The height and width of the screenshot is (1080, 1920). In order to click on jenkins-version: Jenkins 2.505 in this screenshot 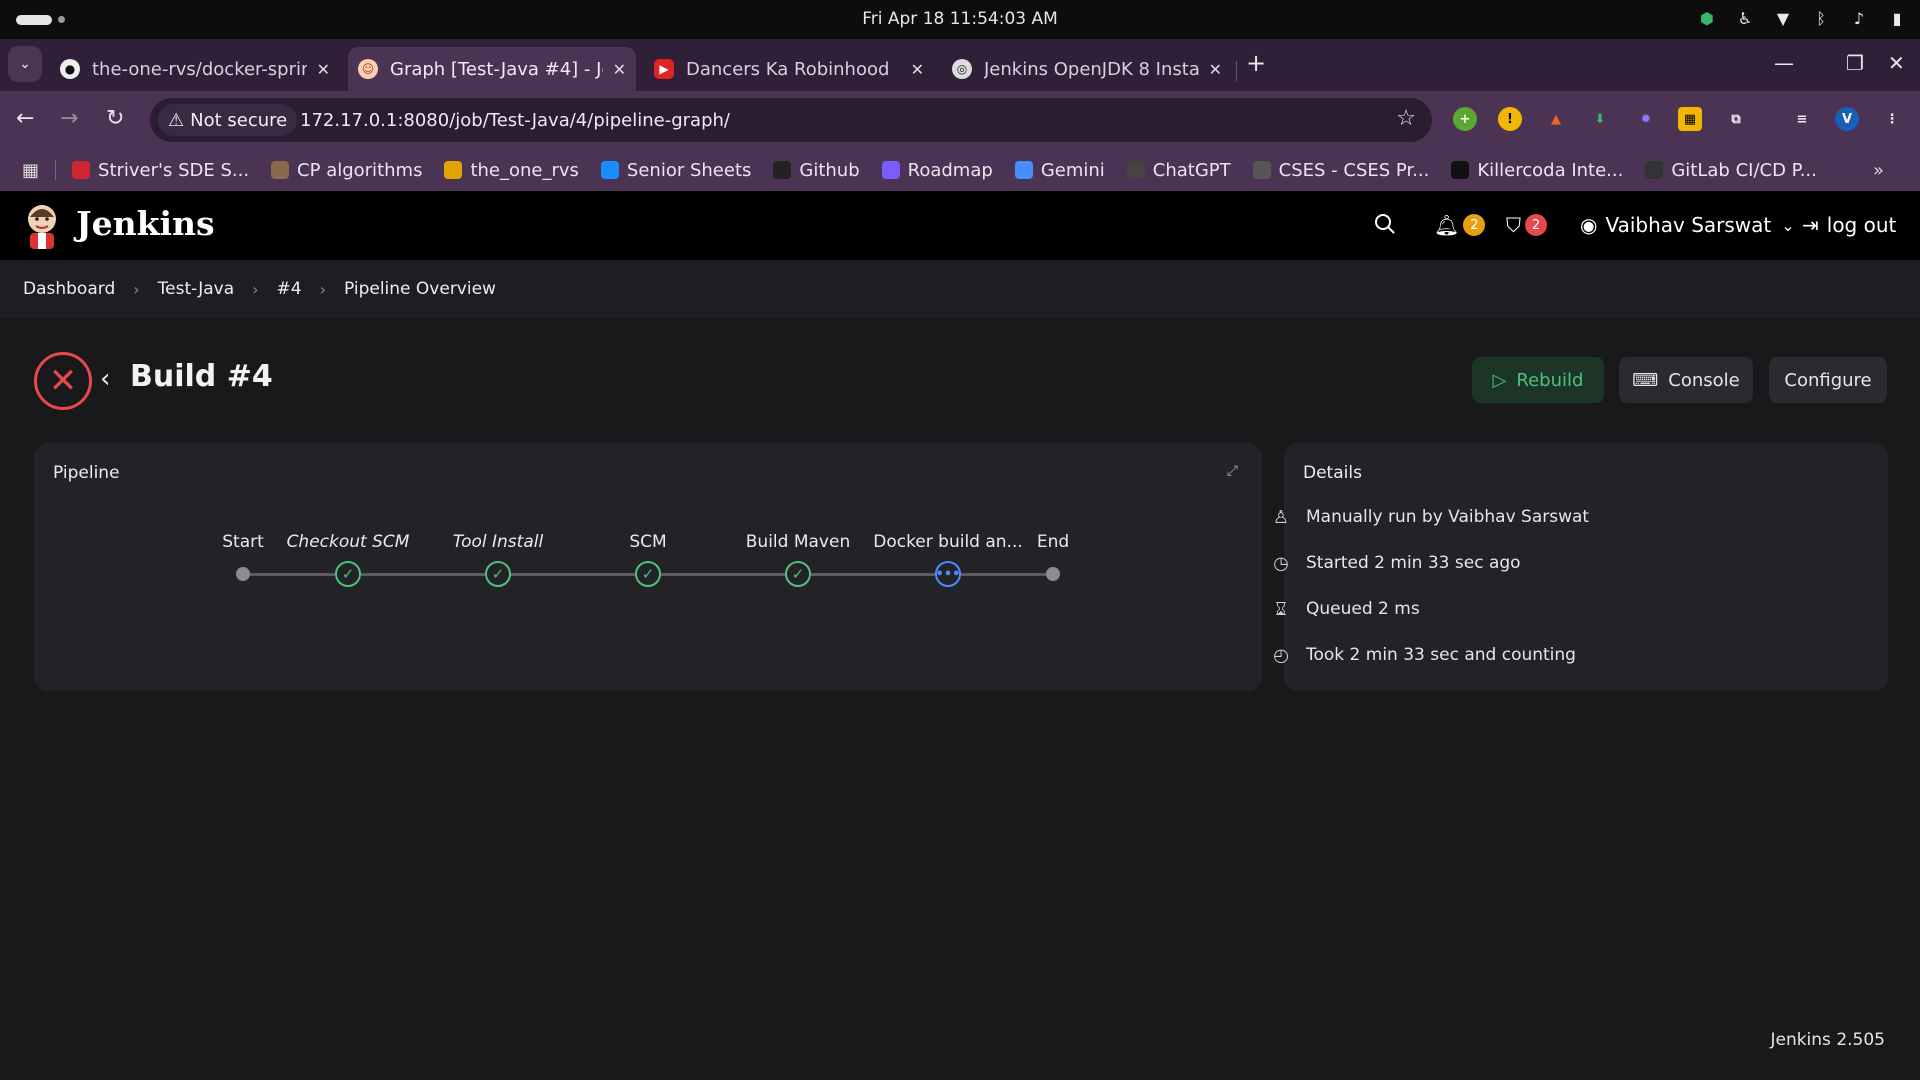, I will do `click(1827, 1040)`.